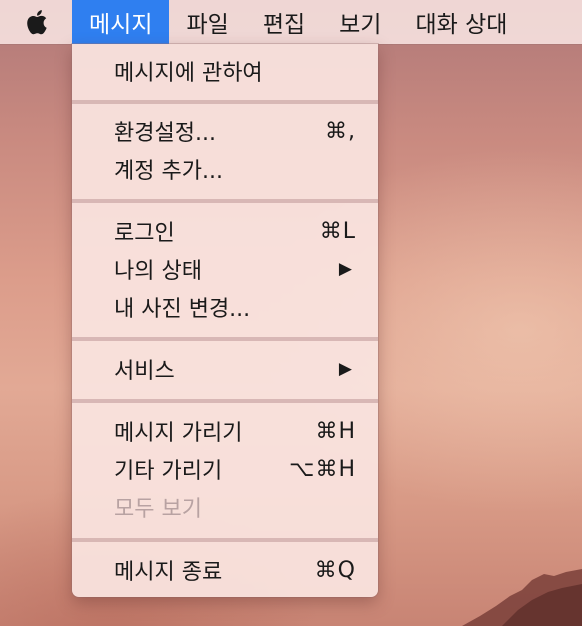  I want to click on apple-menu, so click(36, 22).